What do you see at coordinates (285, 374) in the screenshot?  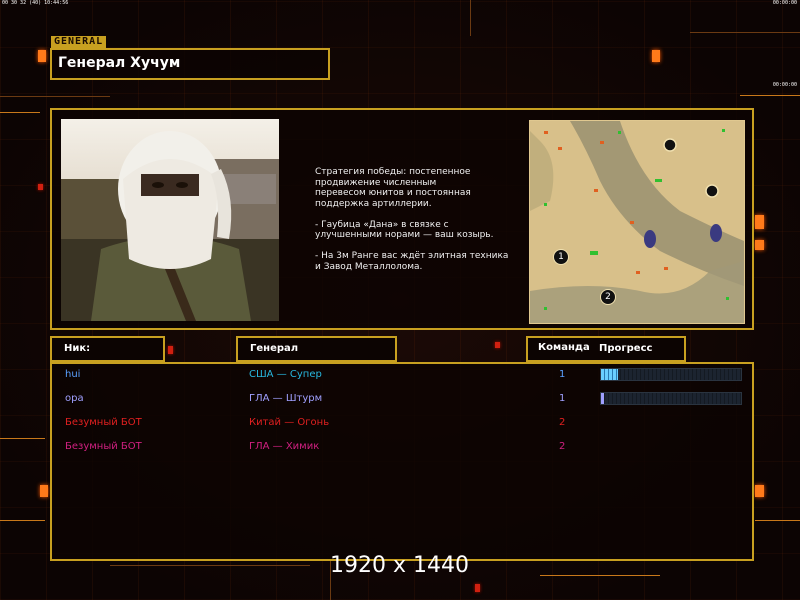 I see `player-general: США — Супер` at bounding box center [285, 374].